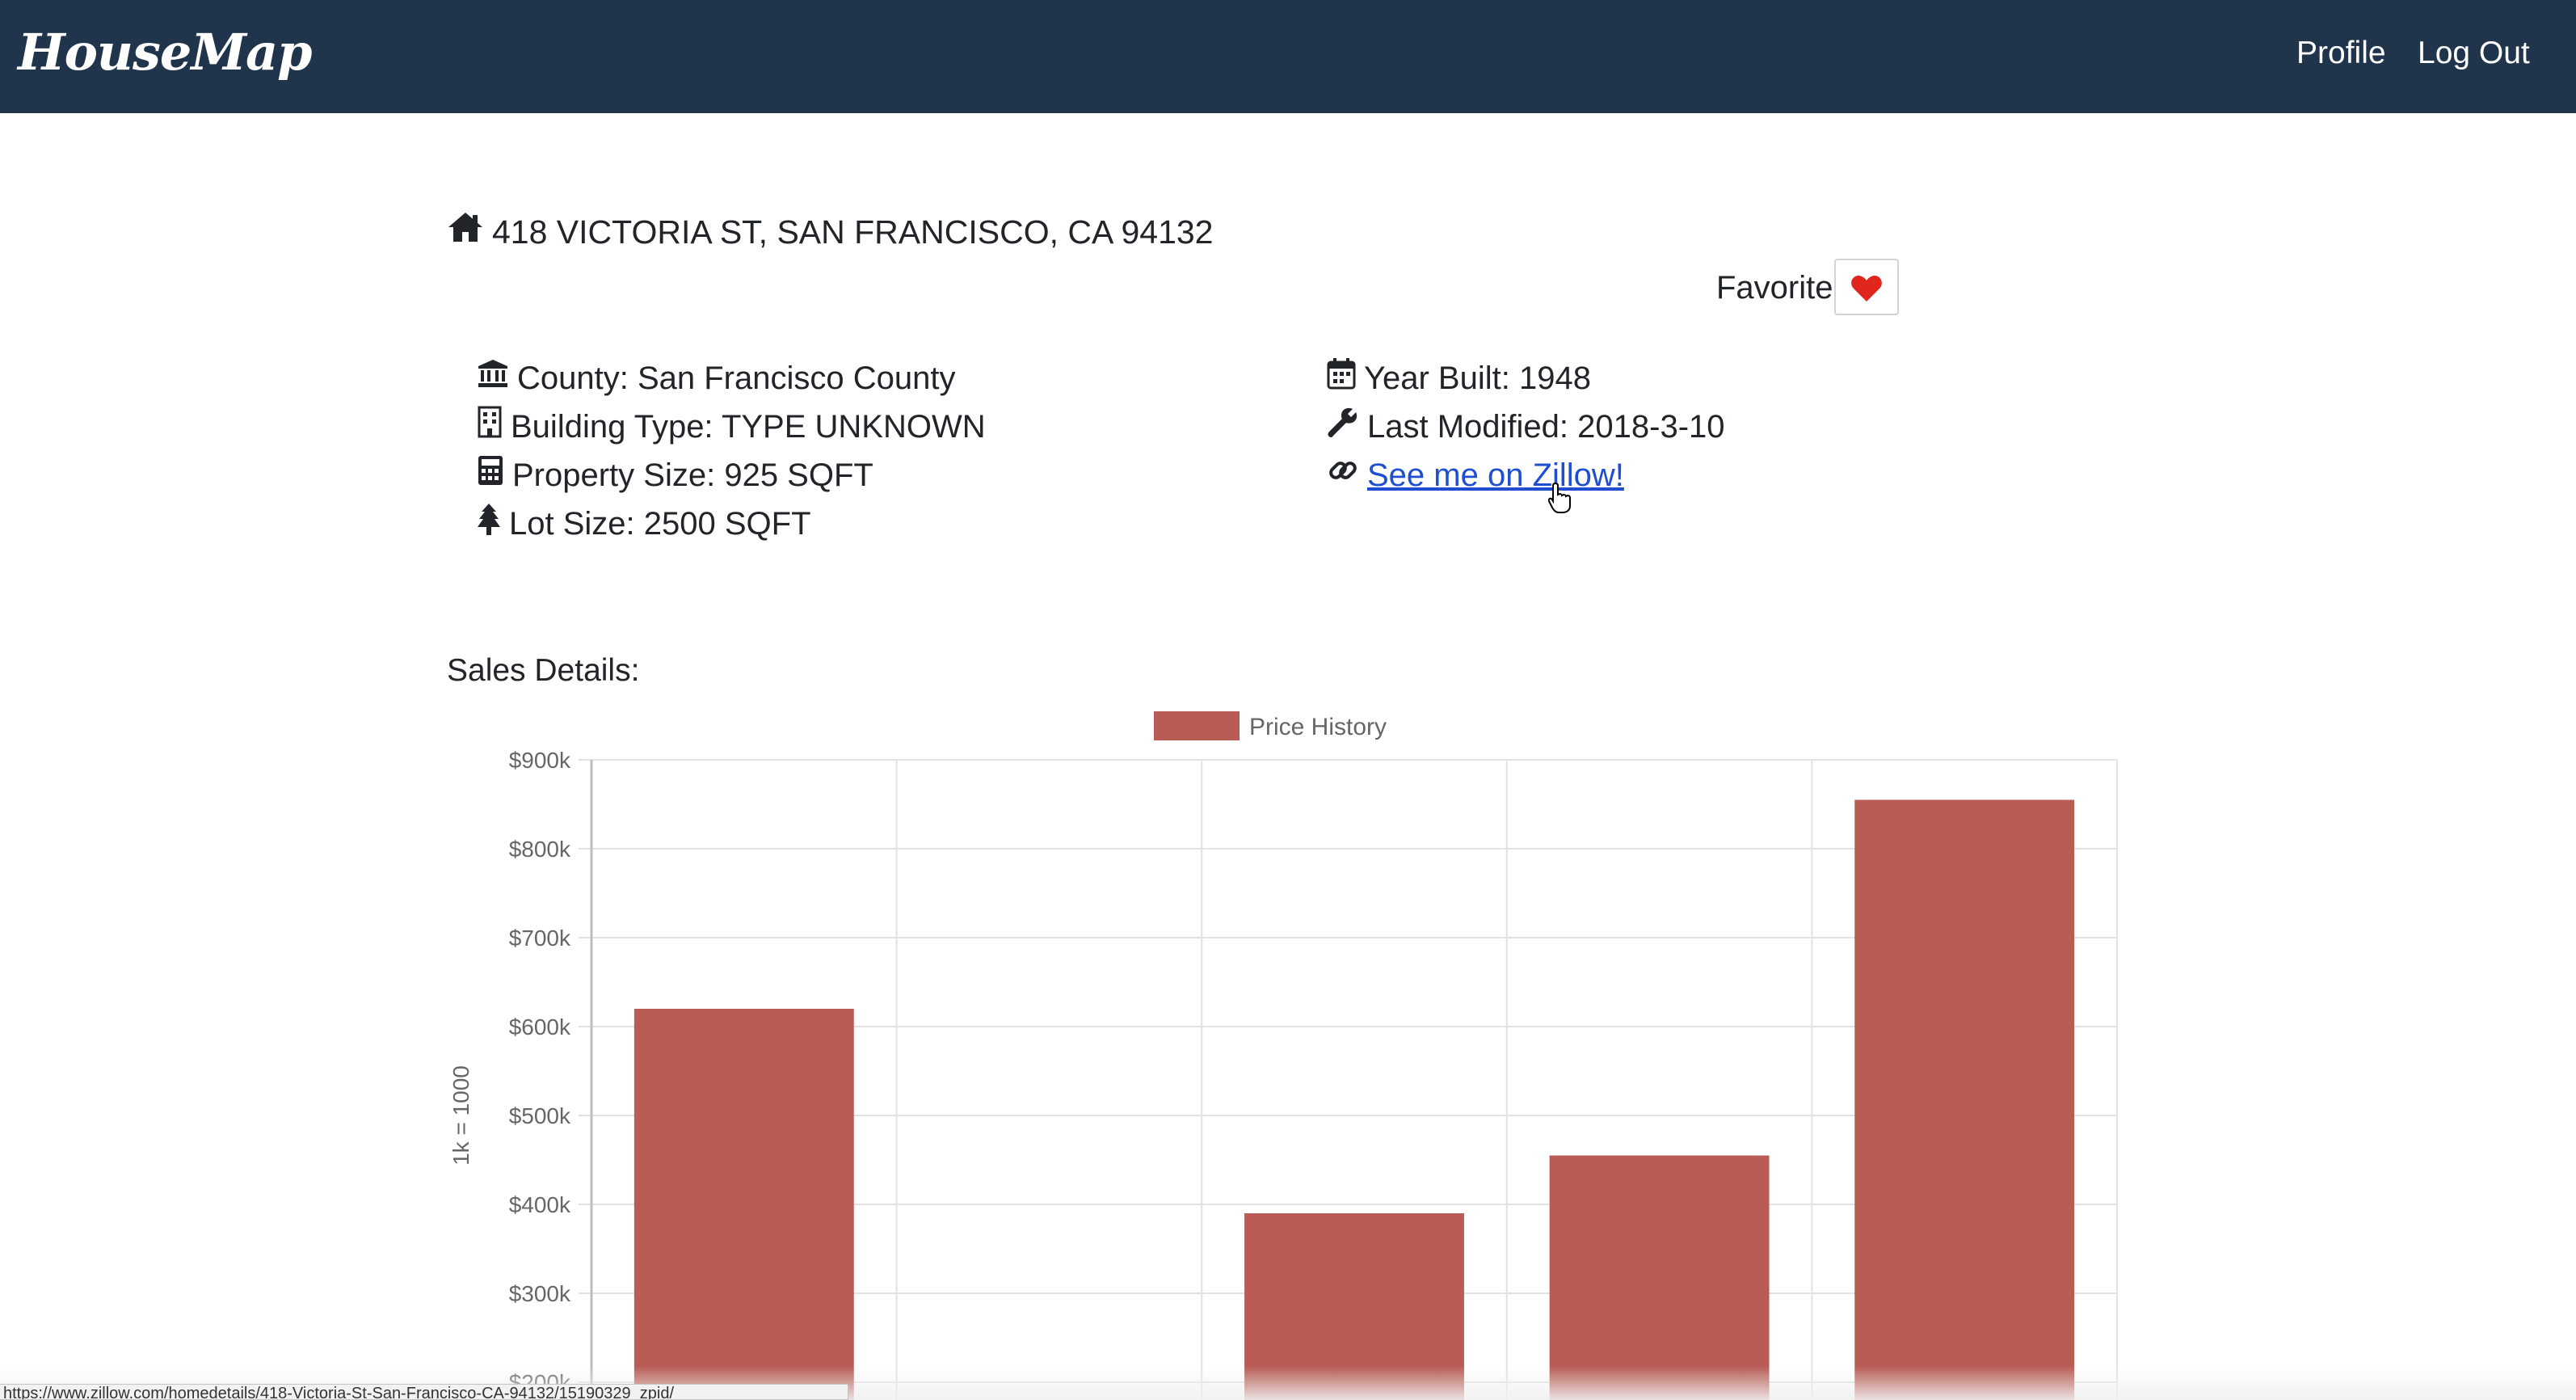 The width and height of the screenshot is (2576, 1400). Describe the element at coordinates (1495, 475) in the screenshot. I see `zillow-link: See me on Zillow!` at that location.